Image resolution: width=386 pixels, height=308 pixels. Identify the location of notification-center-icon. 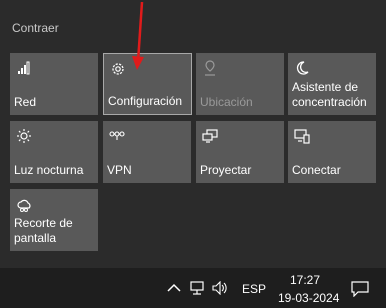
(360, 289).